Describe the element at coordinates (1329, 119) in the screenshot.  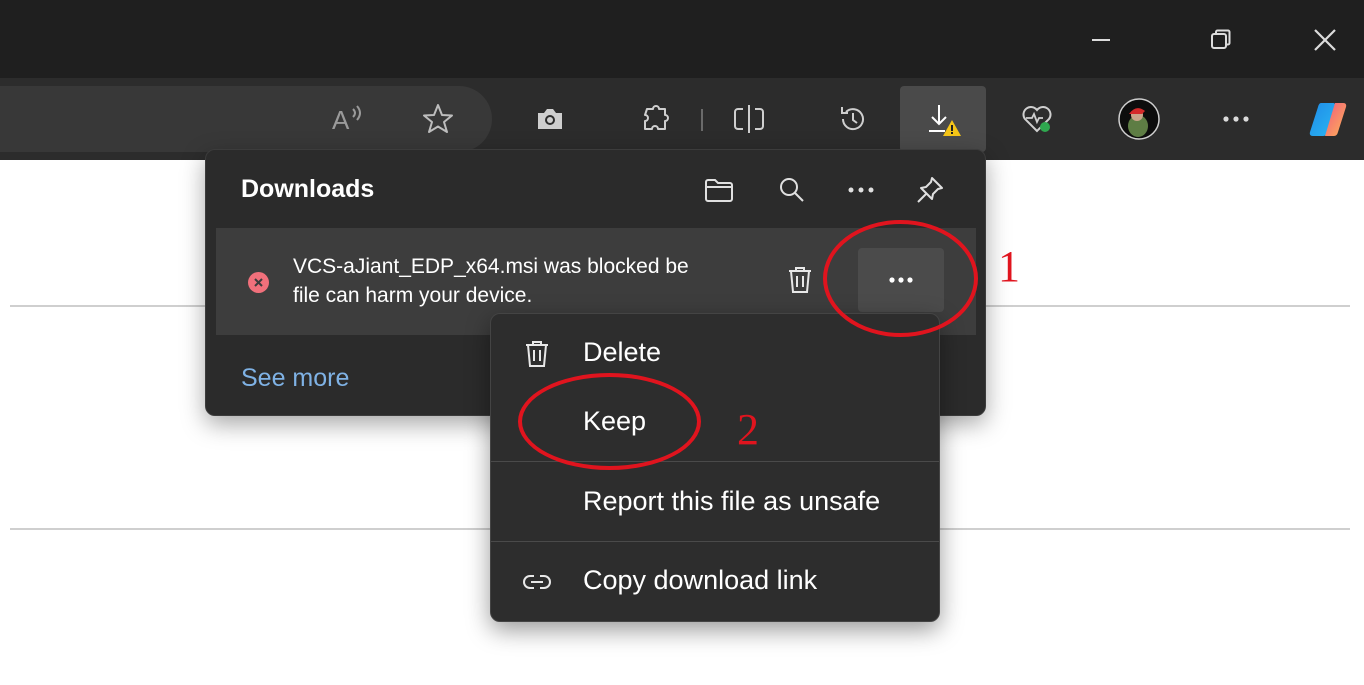
I see `copilot-icon` at that location.